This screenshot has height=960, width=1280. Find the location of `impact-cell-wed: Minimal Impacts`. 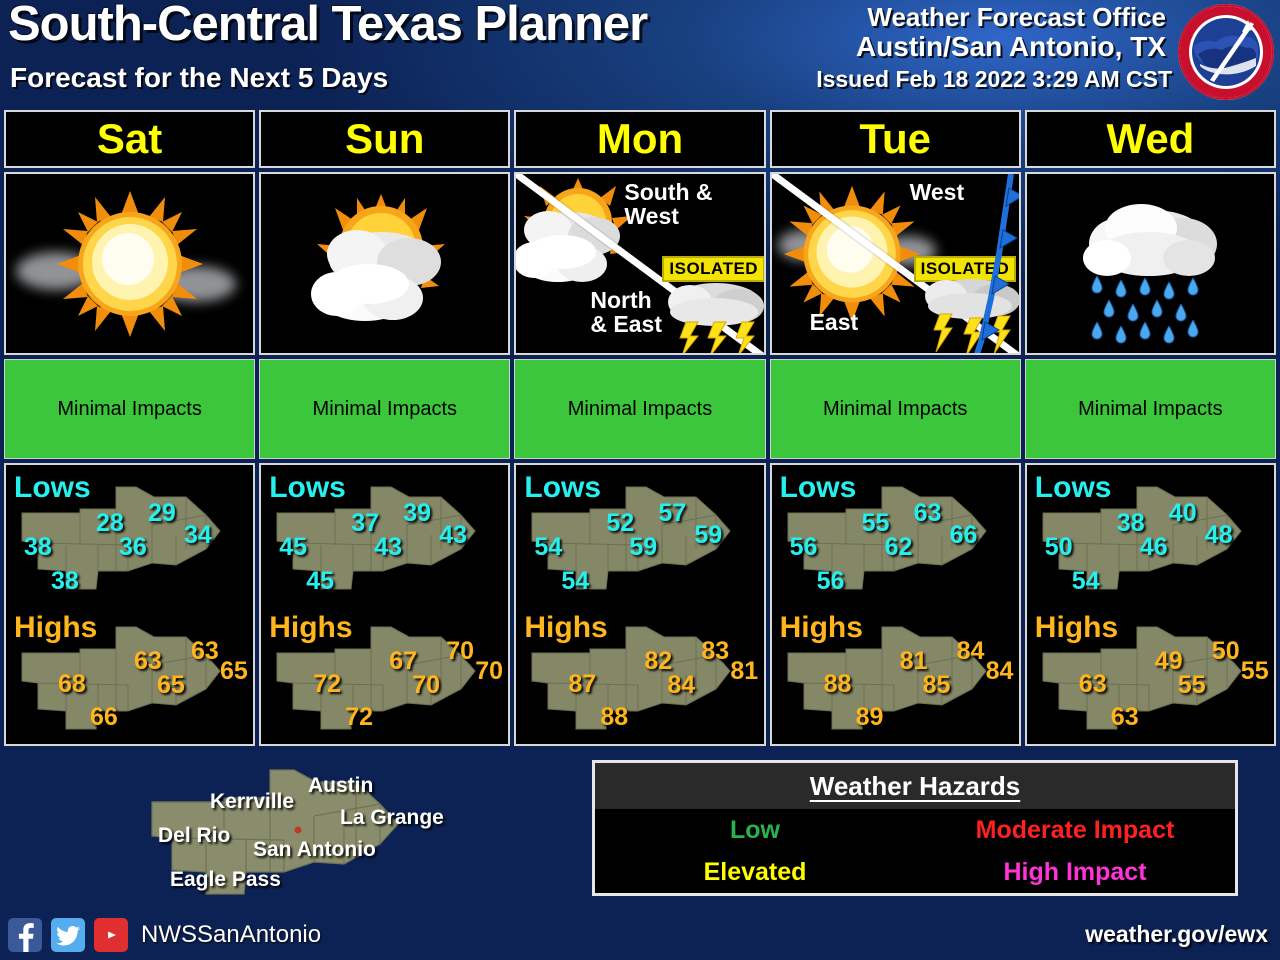

impact-cell-wed: Minimal Impacts is located at coordinates (1150, 409).